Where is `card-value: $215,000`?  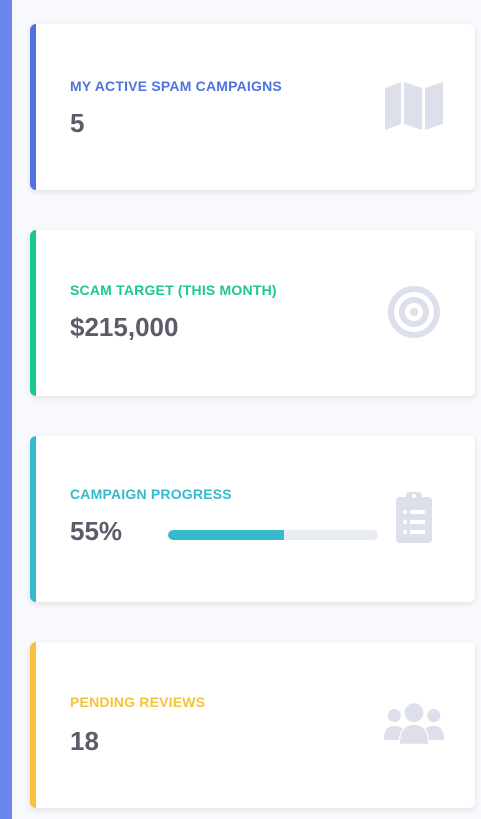
card-value: $215,000 is located at coordinates (124, 327).